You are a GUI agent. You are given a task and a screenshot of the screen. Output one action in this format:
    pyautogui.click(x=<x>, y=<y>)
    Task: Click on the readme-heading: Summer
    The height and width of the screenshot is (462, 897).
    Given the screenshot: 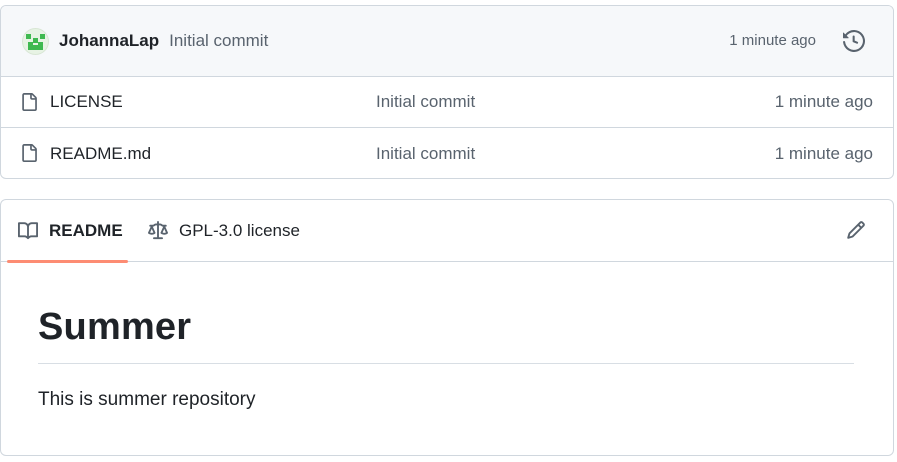 What is the action you would take?
    pyautogui.click(x=115, y=327)
    